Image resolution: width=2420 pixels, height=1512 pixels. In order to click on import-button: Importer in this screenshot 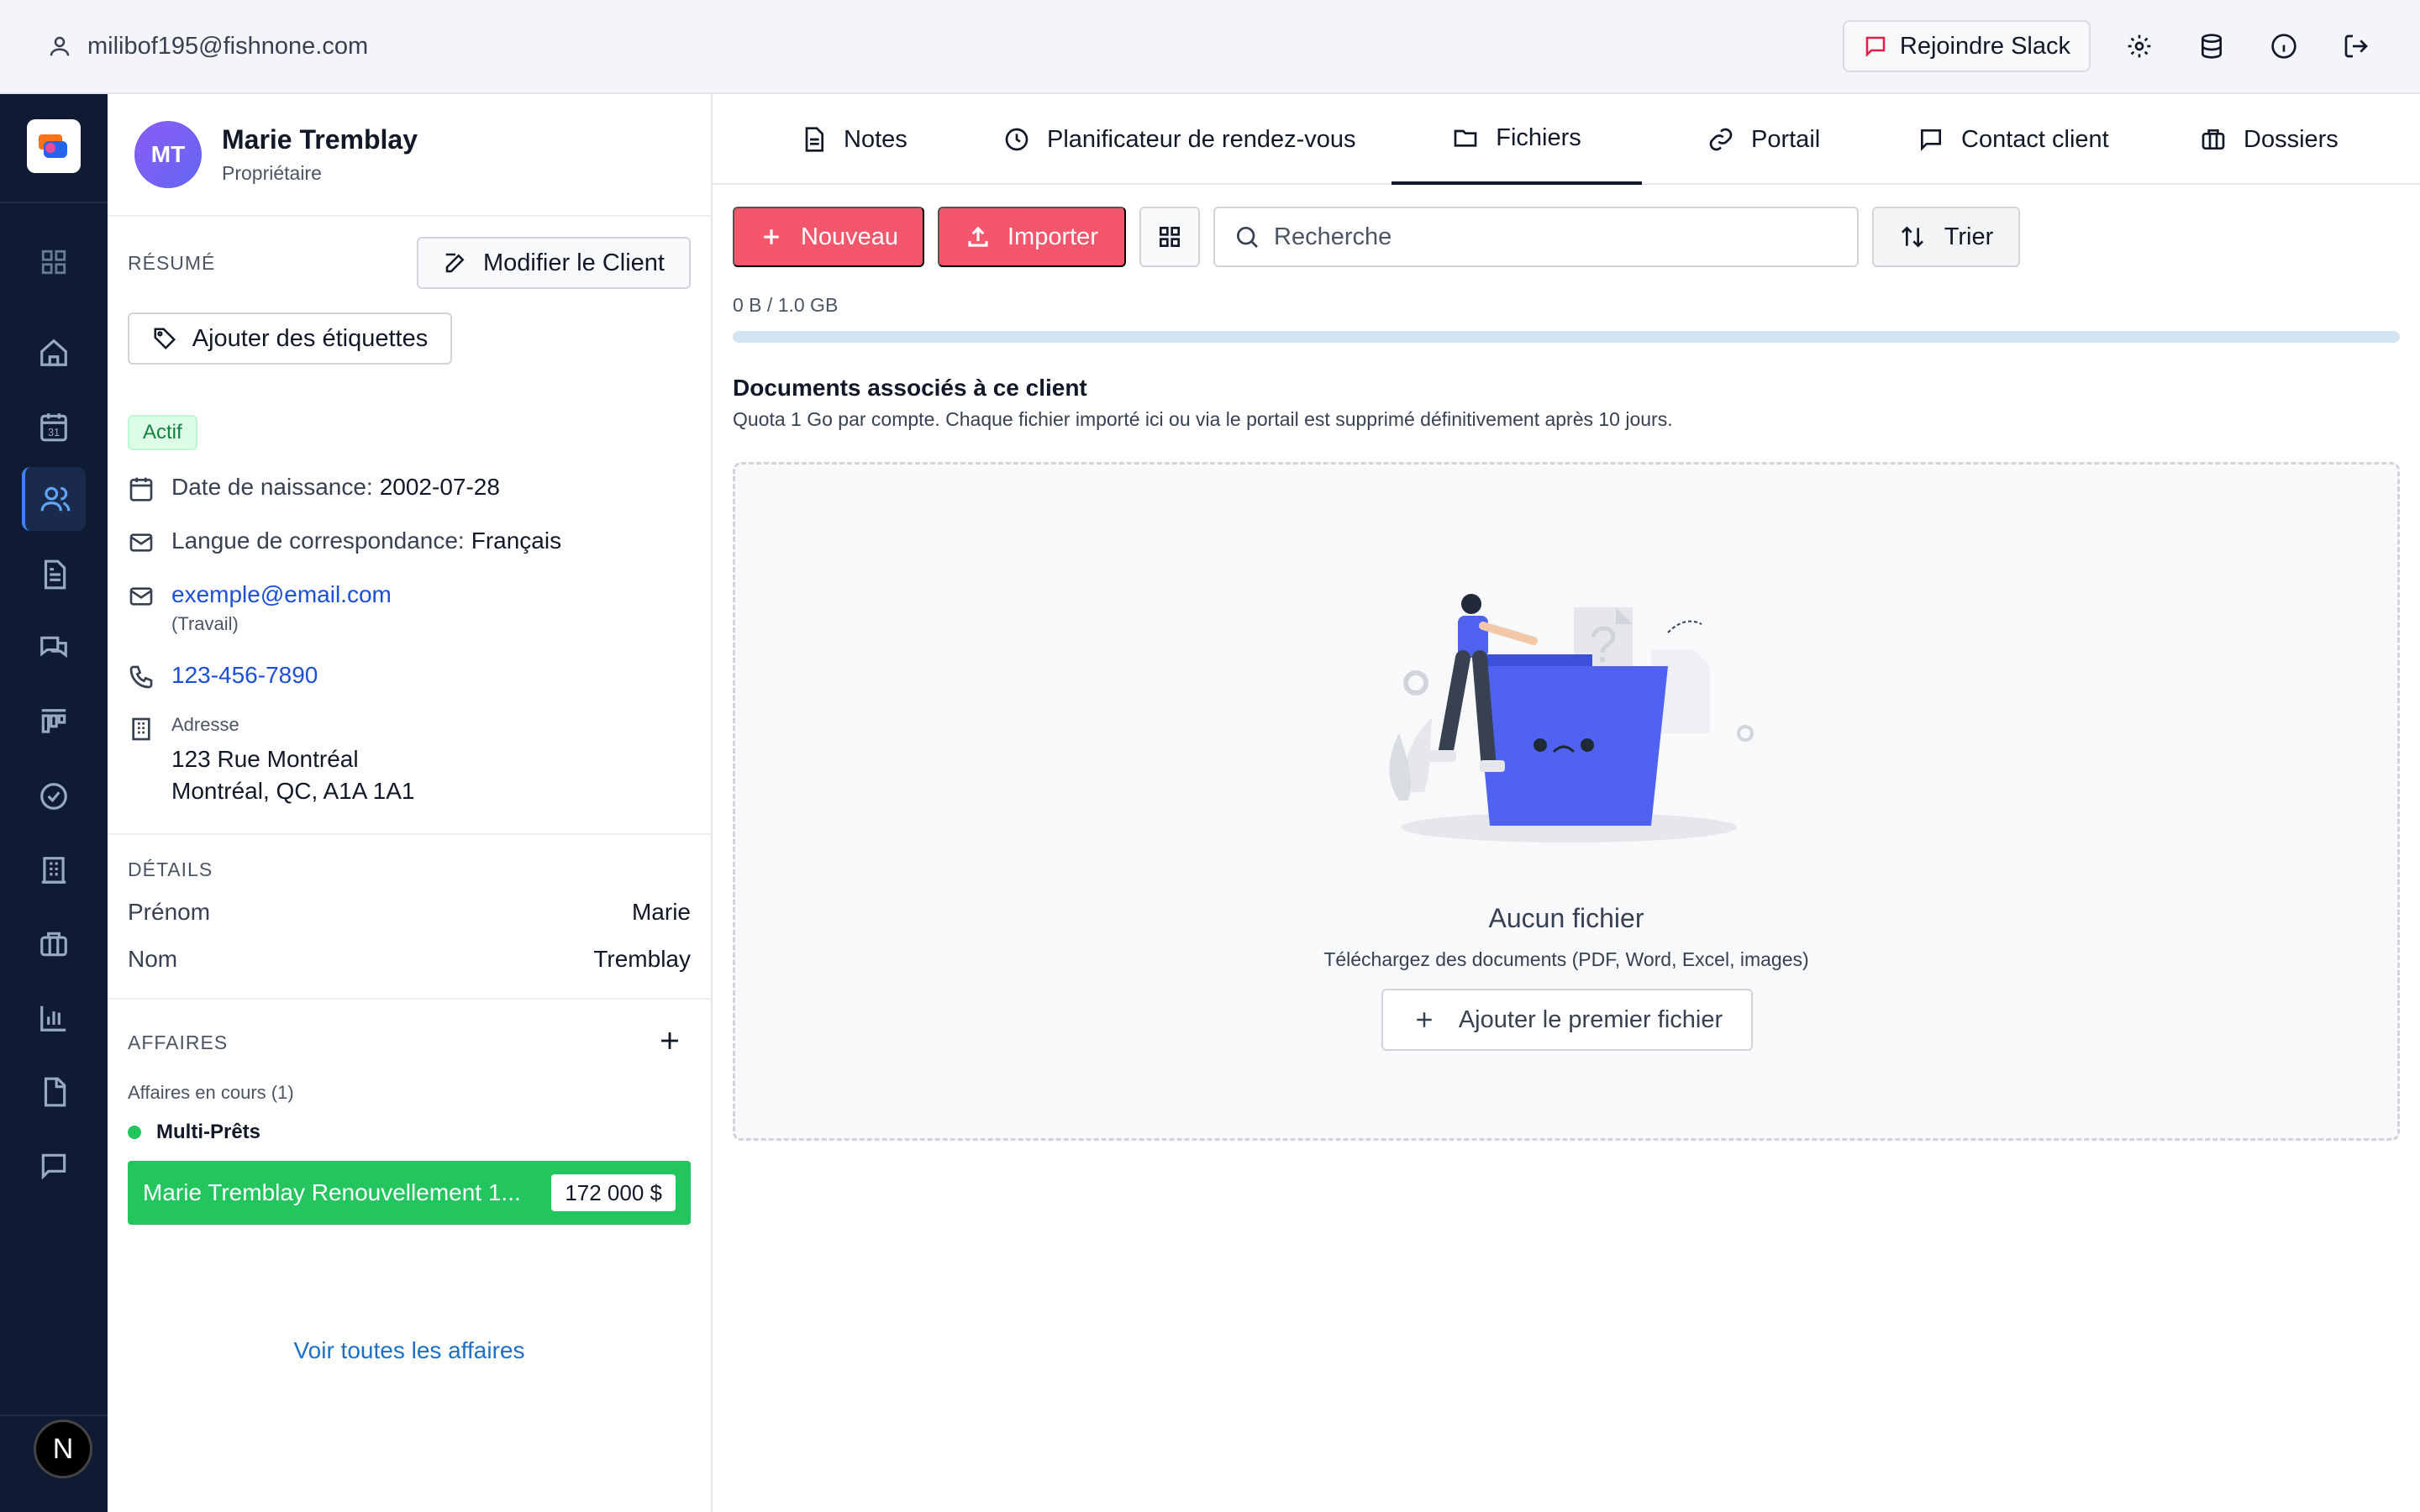, I will do `click(1032, 237)`.